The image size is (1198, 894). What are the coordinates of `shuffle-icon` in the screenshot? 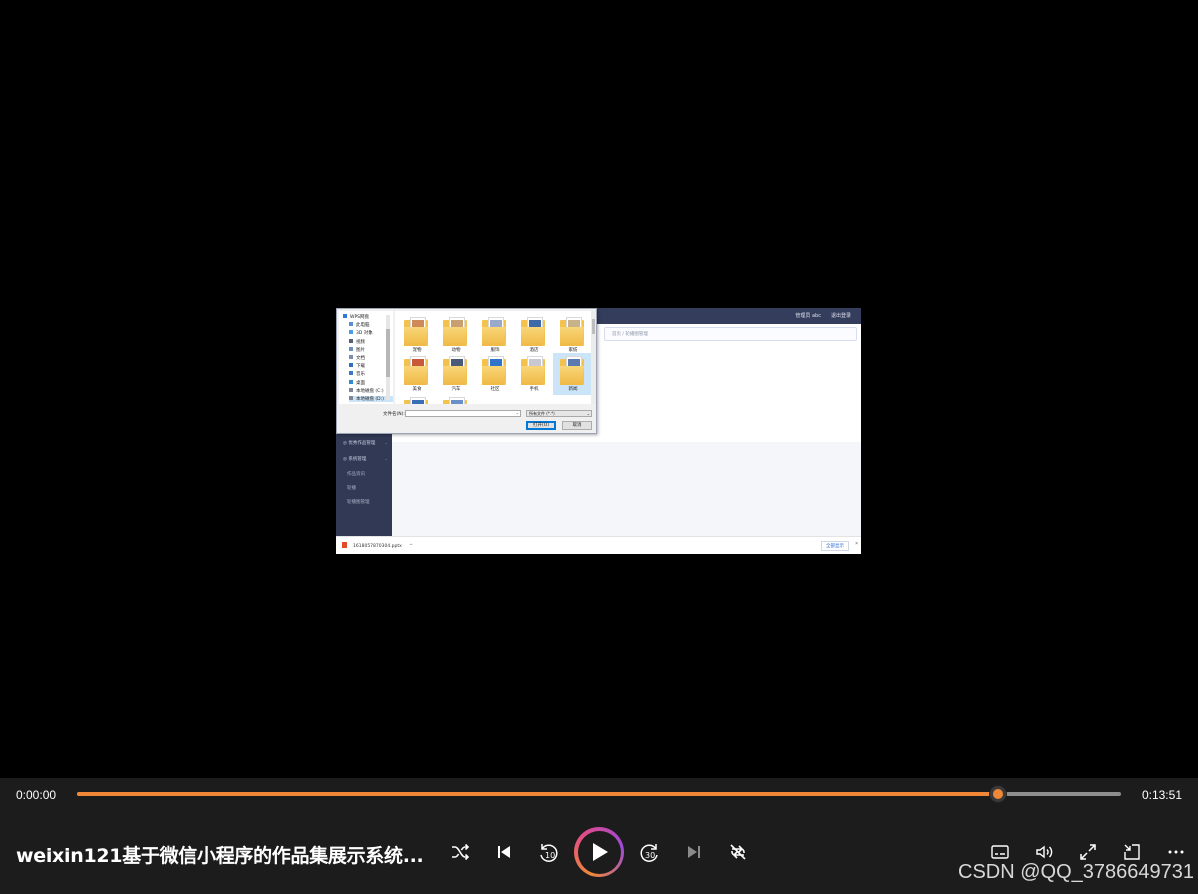 It's located at (461, 852).